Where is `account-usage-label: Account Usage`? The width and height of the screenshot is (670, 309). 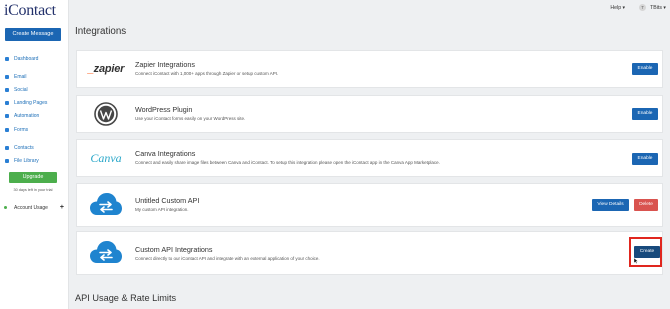
account-usage-label: Account Usage is located at coordinates (31, 207).